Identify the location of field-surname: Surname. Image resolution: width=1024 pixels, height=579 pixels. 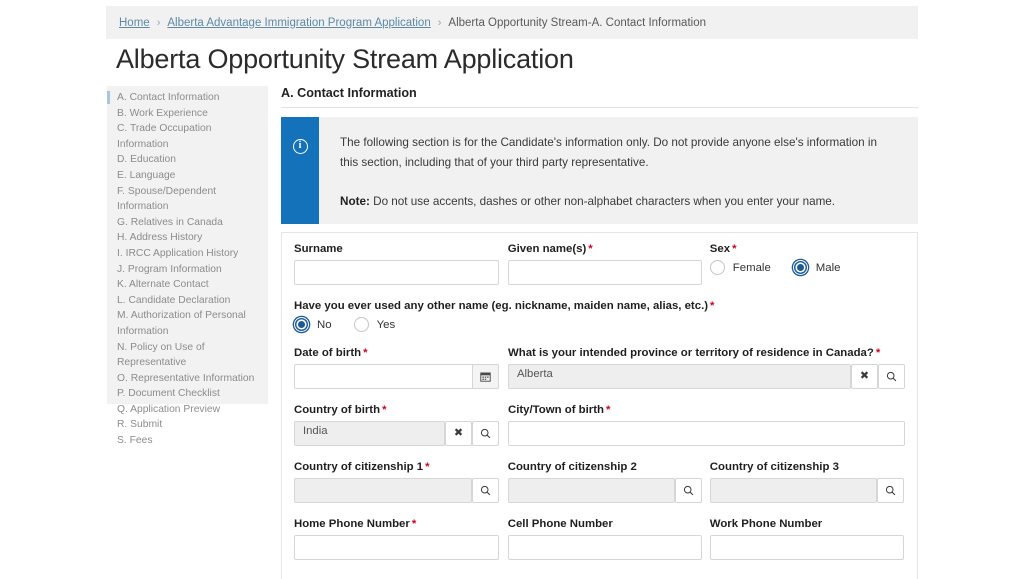
(401, 264).